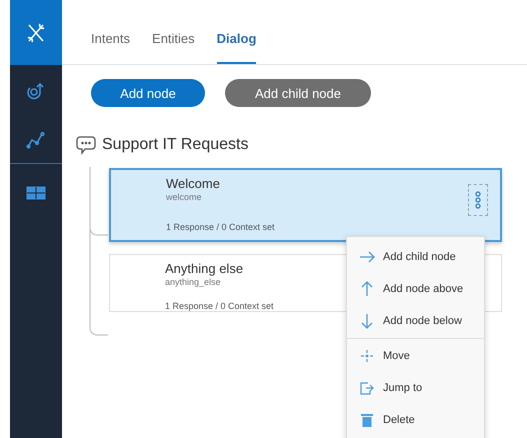  What do you see at coordinates (367, 356) in the screenshot?
I see `move-icon` at bounding box center [367, 356].